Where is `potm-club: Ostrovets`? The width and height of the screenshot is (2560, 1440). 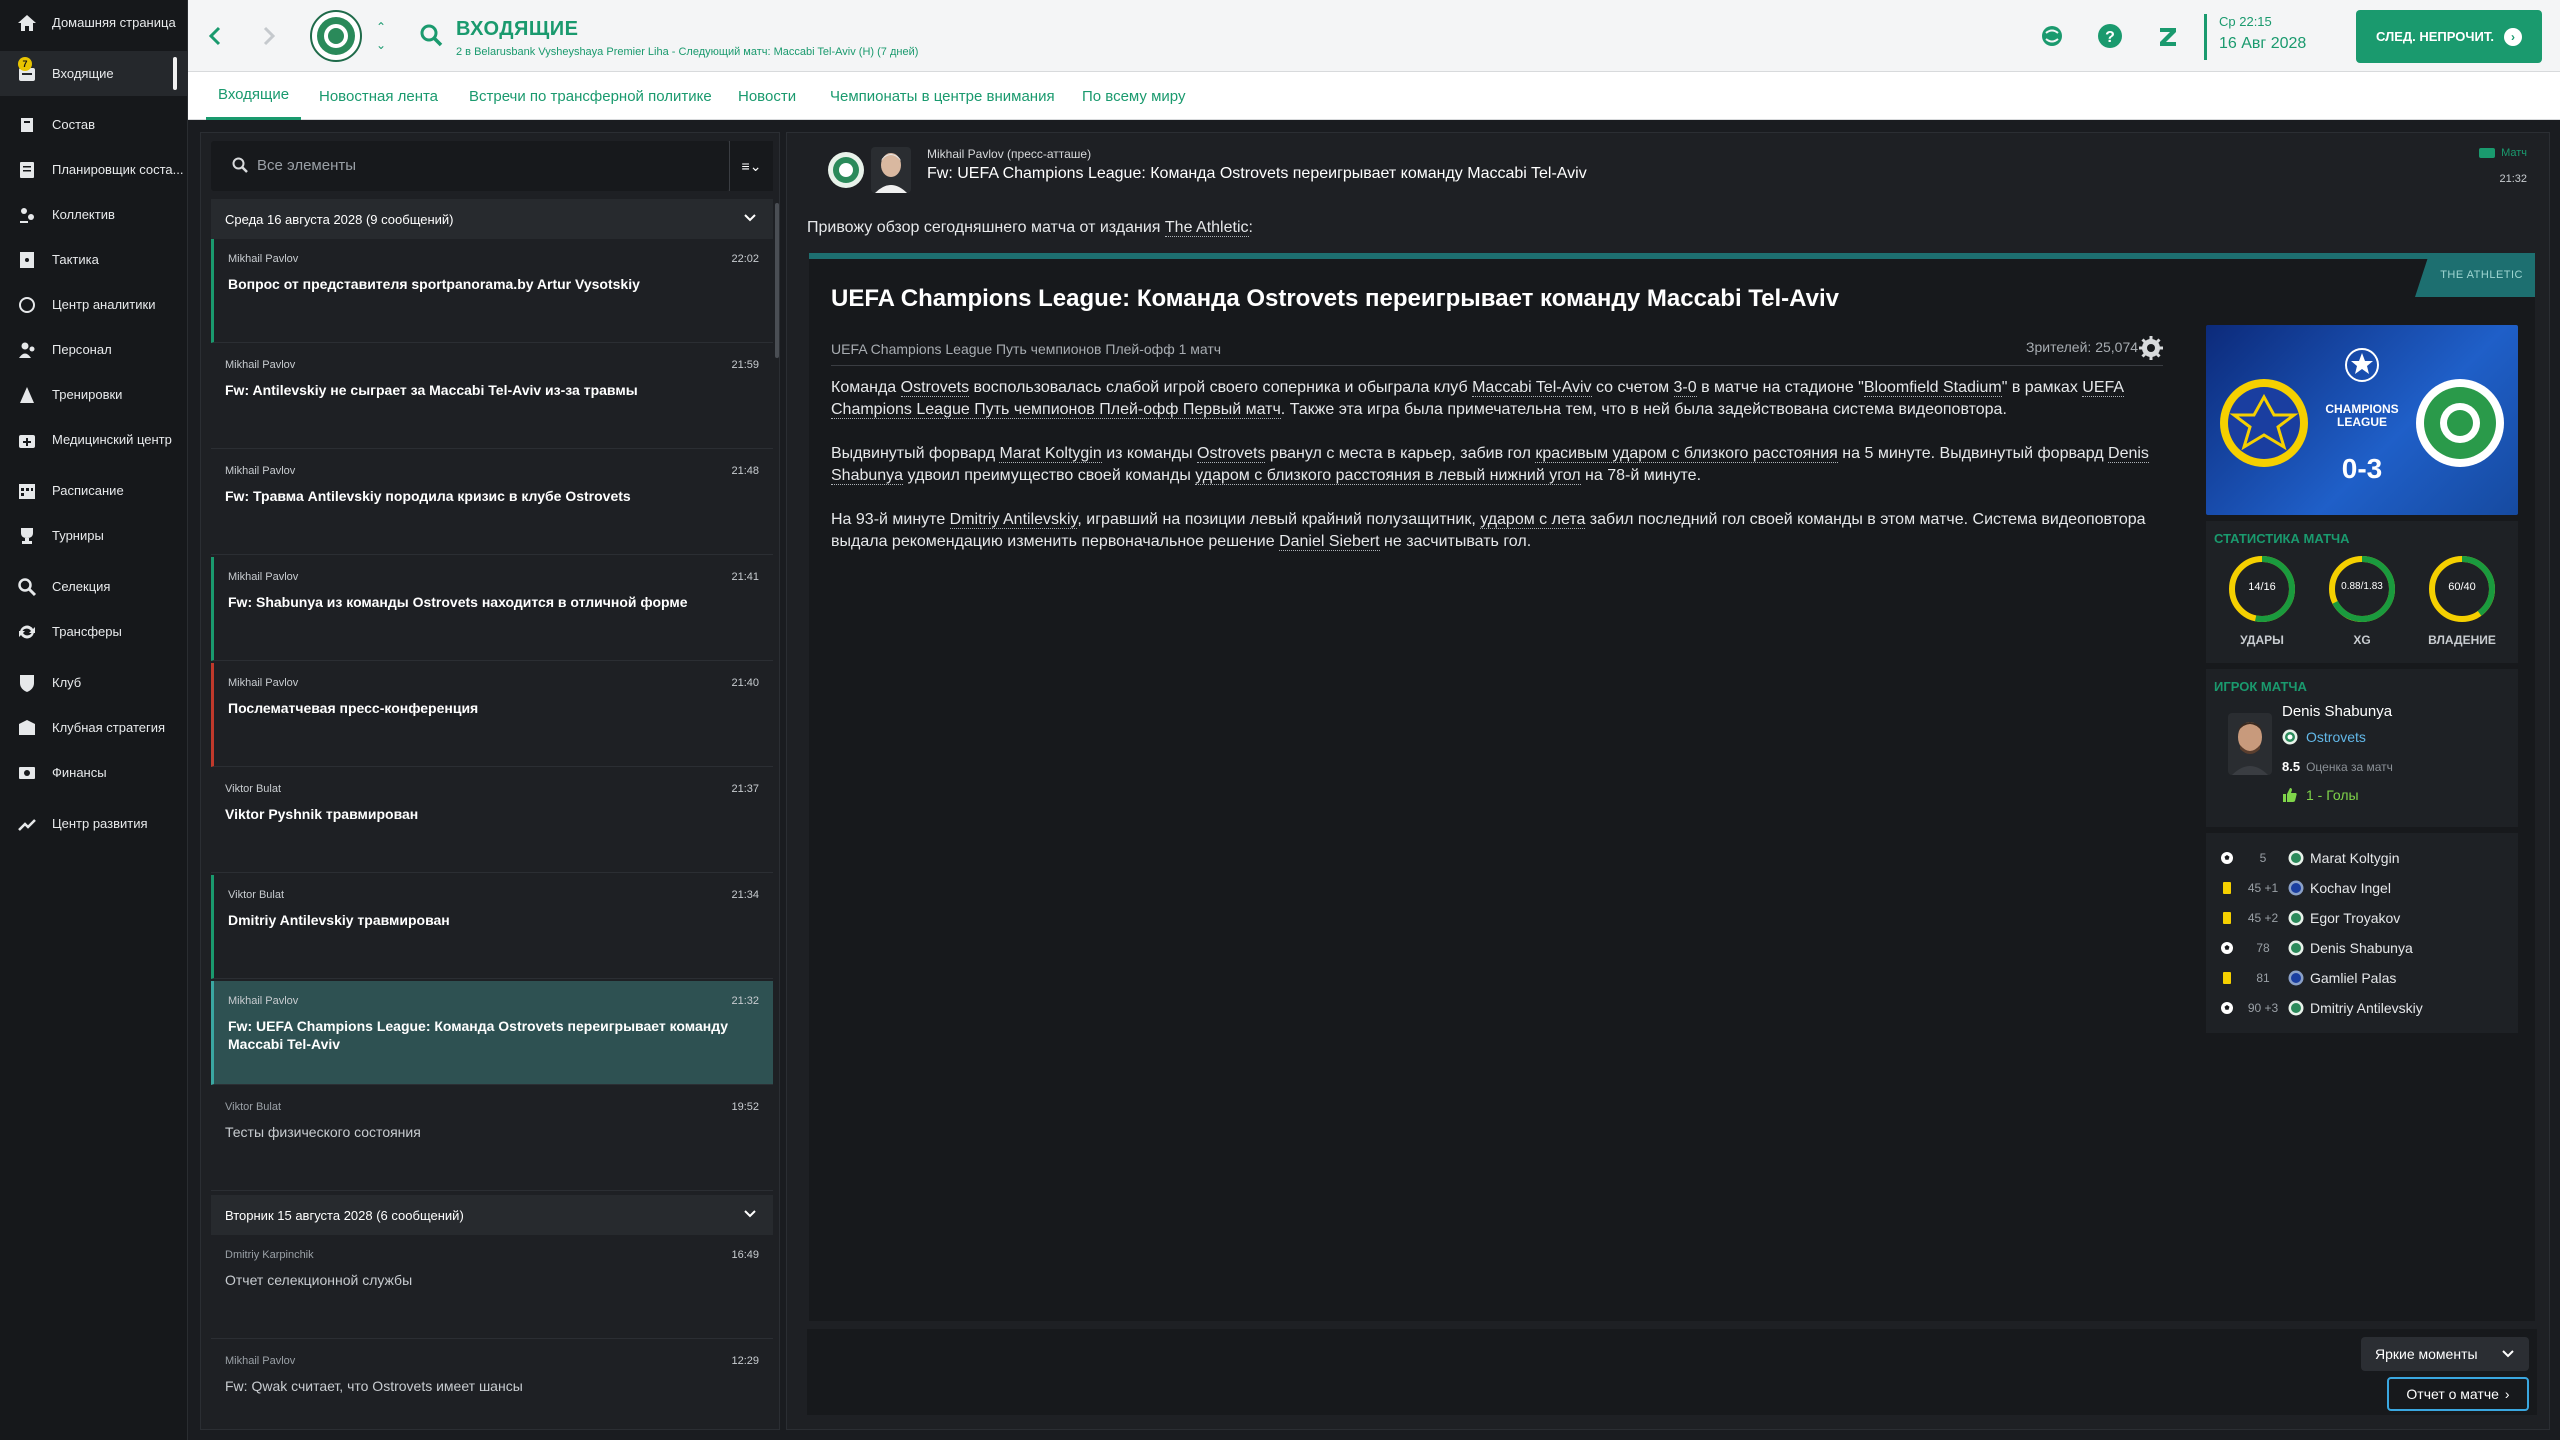
potm-club: Ostrovets is located at coordinates (2324, 737).